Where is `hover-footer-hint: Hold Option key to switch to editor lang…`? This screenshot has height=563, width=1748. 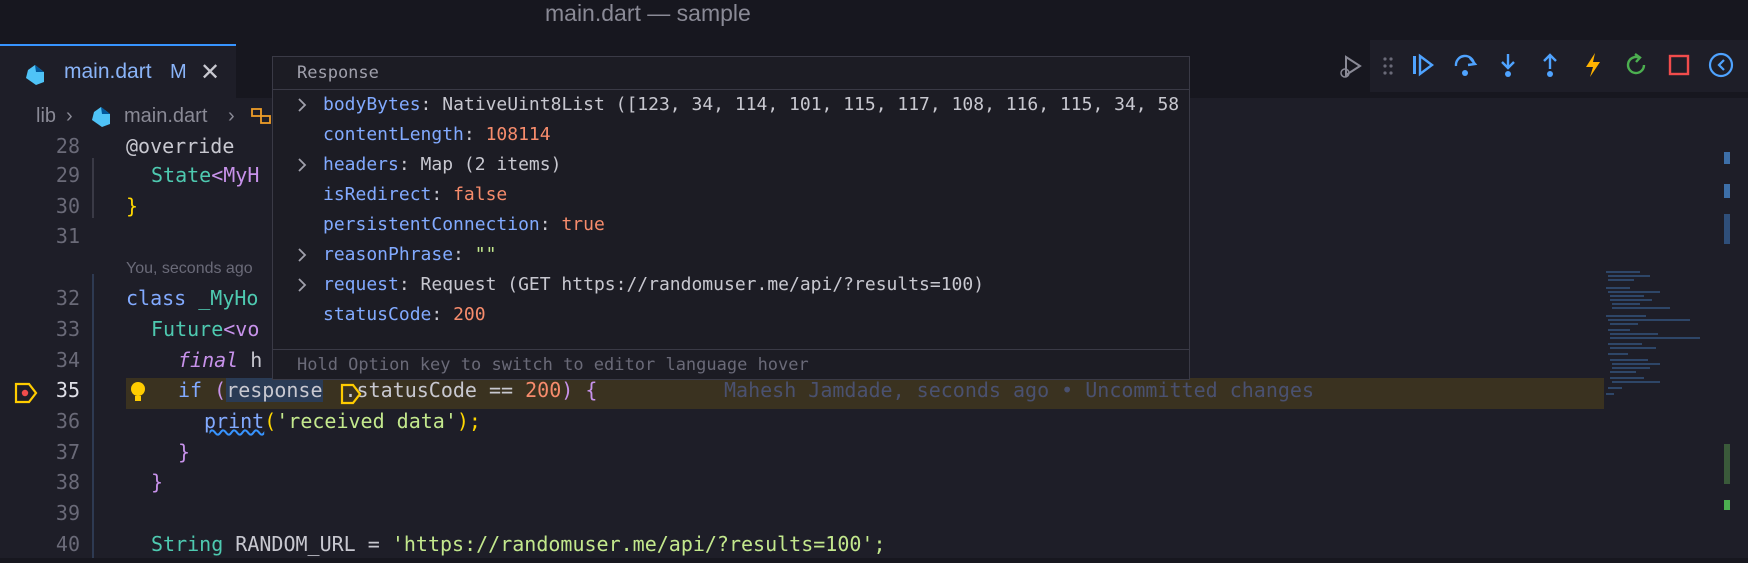 hover-footer-hint: Hold Option key to switch to editor lang… is located at coordinates (553, 365).